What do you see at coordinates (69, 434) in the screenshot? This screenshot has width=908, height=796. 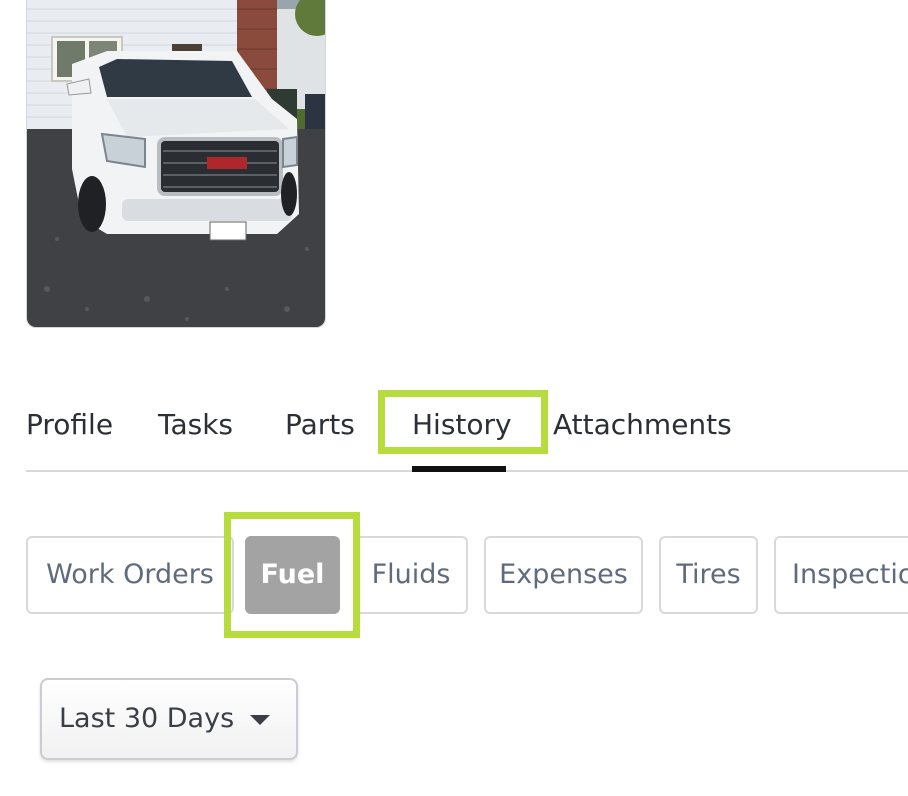 I see `tab-profile: Profile` at bounding box center [69, 434].